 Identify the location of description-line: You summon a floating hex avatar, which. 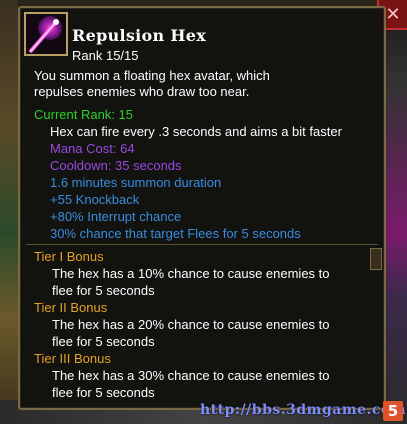
(152, 75).